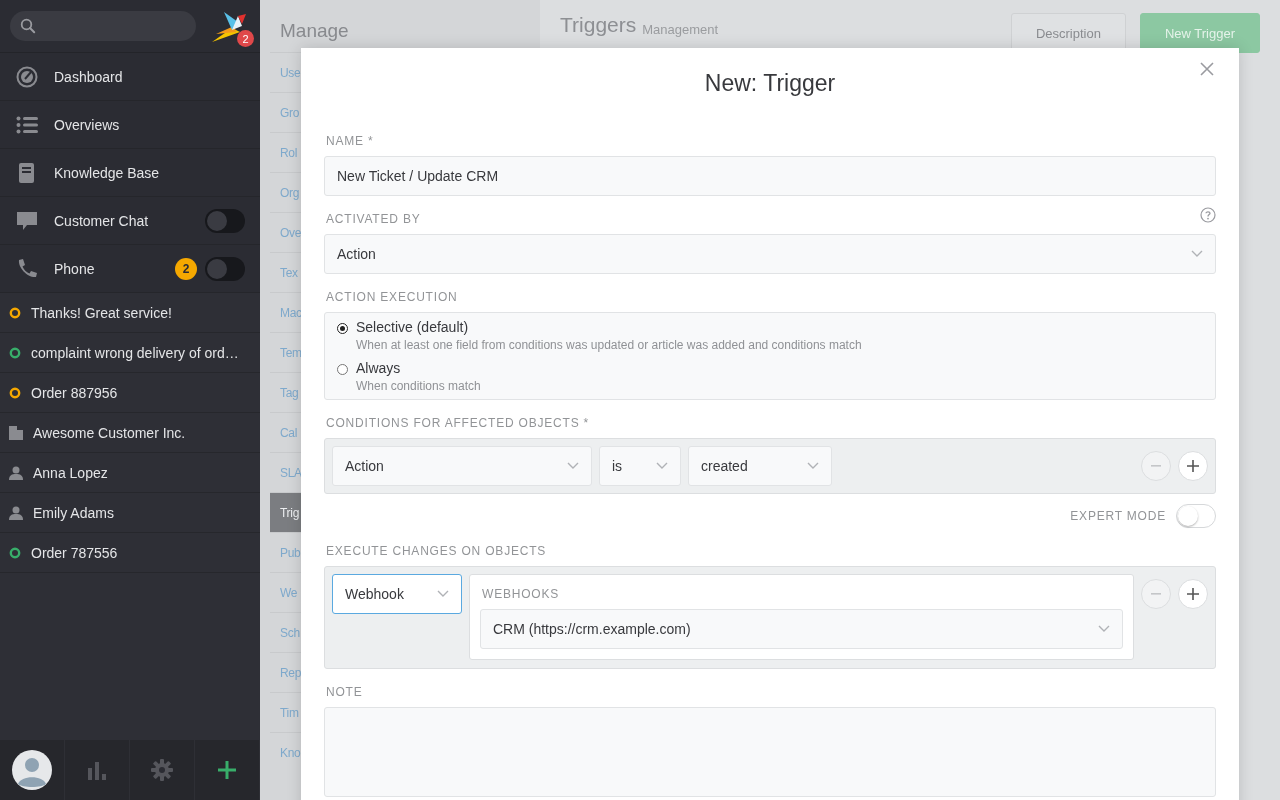 The image size is (1280, 800). I want to click on field-label: WEBHOOKS, so click(521, 594).